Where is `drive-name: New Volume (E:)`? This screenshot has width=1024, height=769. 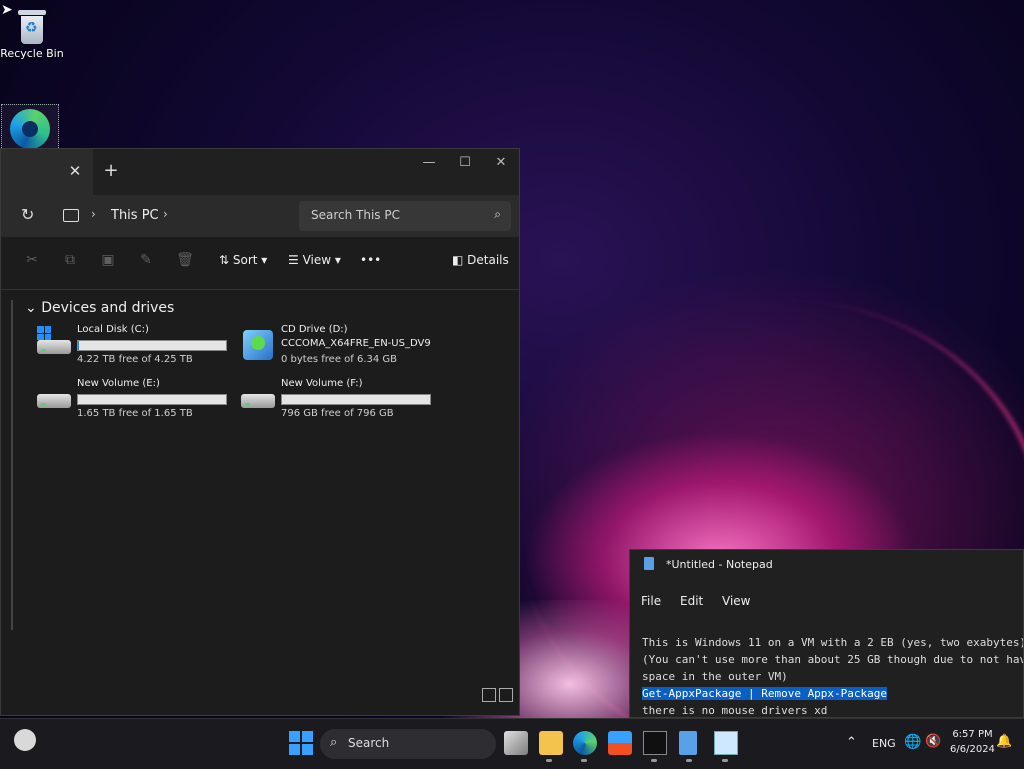 drive-name: New Volume (E:) is located at coordinates (118, 383).